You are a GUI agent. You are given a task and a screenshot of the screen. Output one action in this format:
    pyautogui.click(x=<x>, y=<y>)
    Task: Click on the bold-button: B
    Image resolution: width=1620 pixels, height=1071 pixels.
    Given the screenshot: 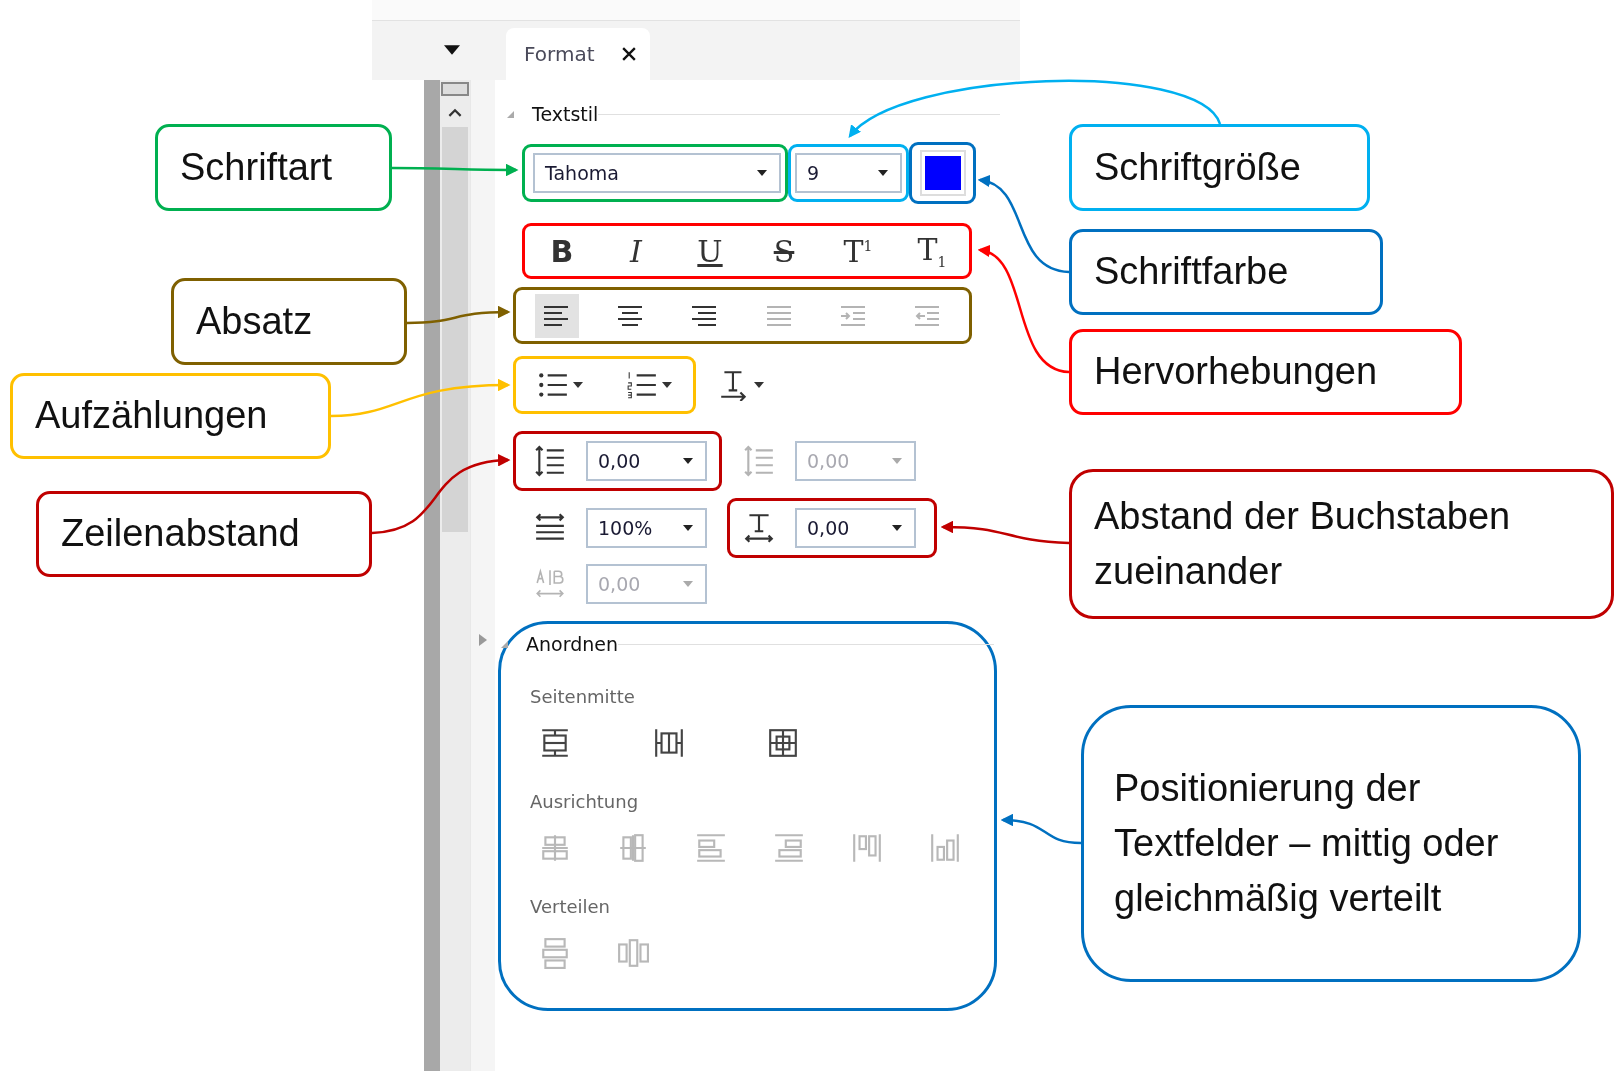 What is the action you would take?
    pyautogui.click(x=562, y=251)
    